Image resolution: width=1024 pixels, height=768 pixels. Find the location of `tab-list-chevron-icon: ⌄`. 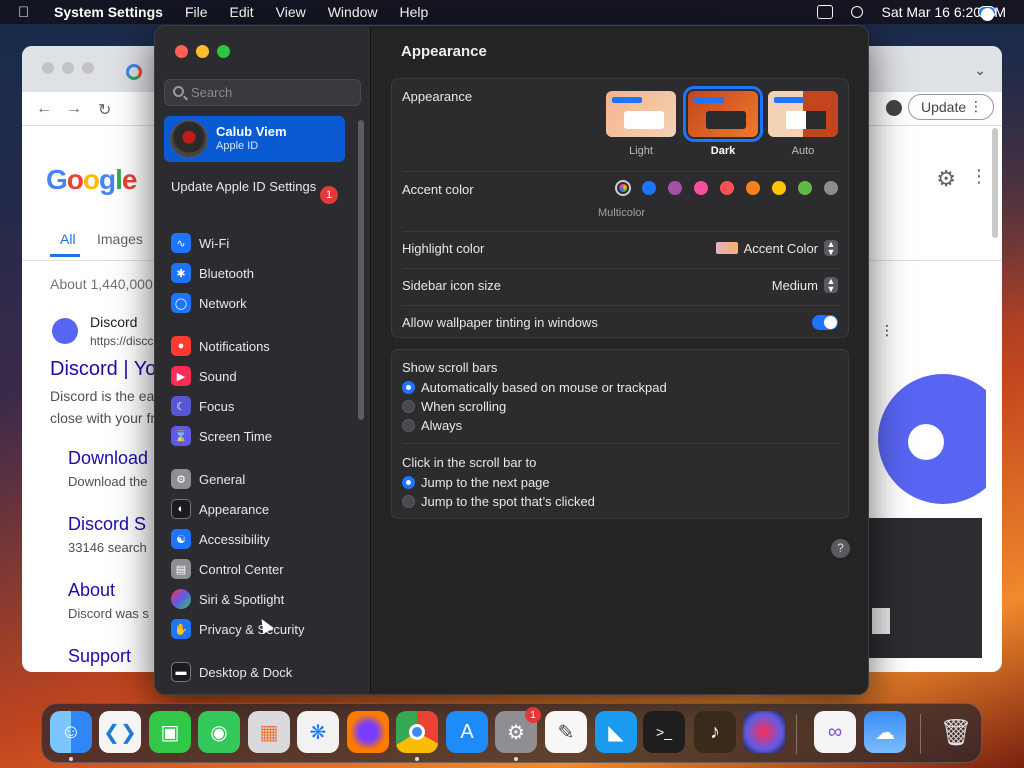

tab-list-chevron-icon: ⌄ is located at coordinates (980, 70).